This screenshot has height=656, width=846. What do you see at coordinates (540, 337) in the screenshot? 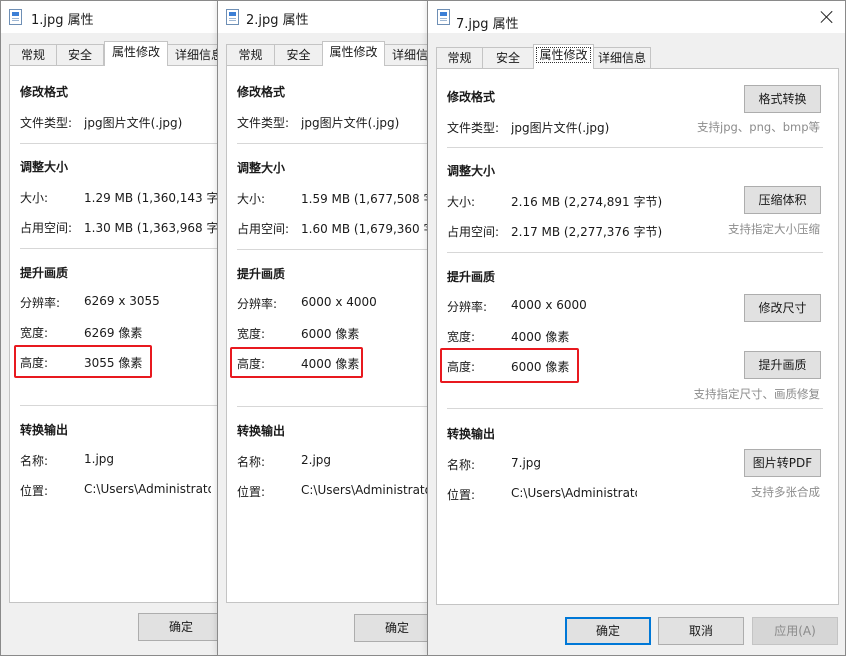
I see `width-value: 4000 像素` at bounding box center [540, 337].